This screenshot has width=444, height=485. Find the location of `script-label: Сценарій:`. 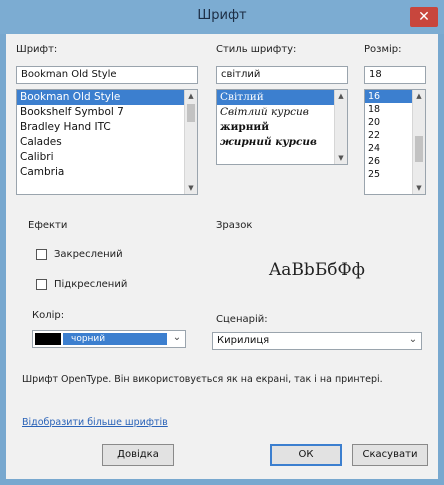

script-label: Сценарій: is located at coordinates (242, 319).